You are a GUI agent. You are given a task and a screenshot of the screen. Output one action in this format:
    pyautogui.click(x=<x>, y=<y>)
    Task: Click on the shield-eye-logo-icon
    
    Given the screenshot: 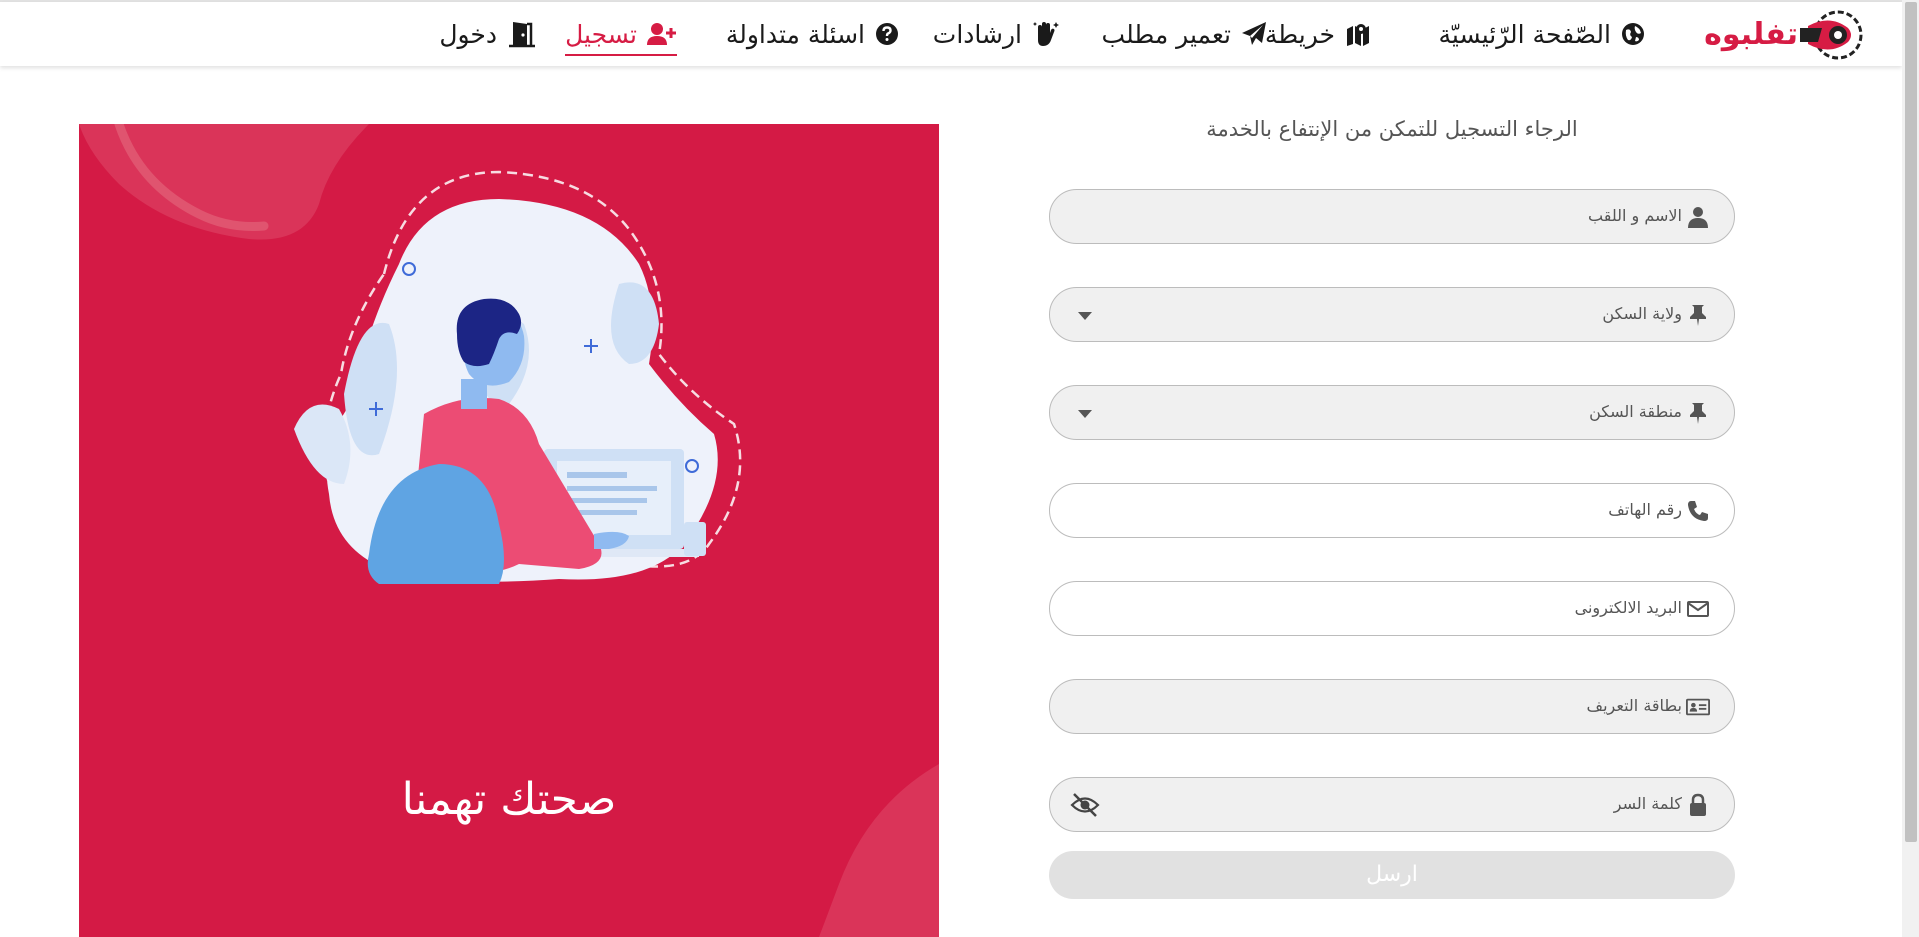 What is the action you would take?
    pyautogui.click(x=1831, y=35)
    